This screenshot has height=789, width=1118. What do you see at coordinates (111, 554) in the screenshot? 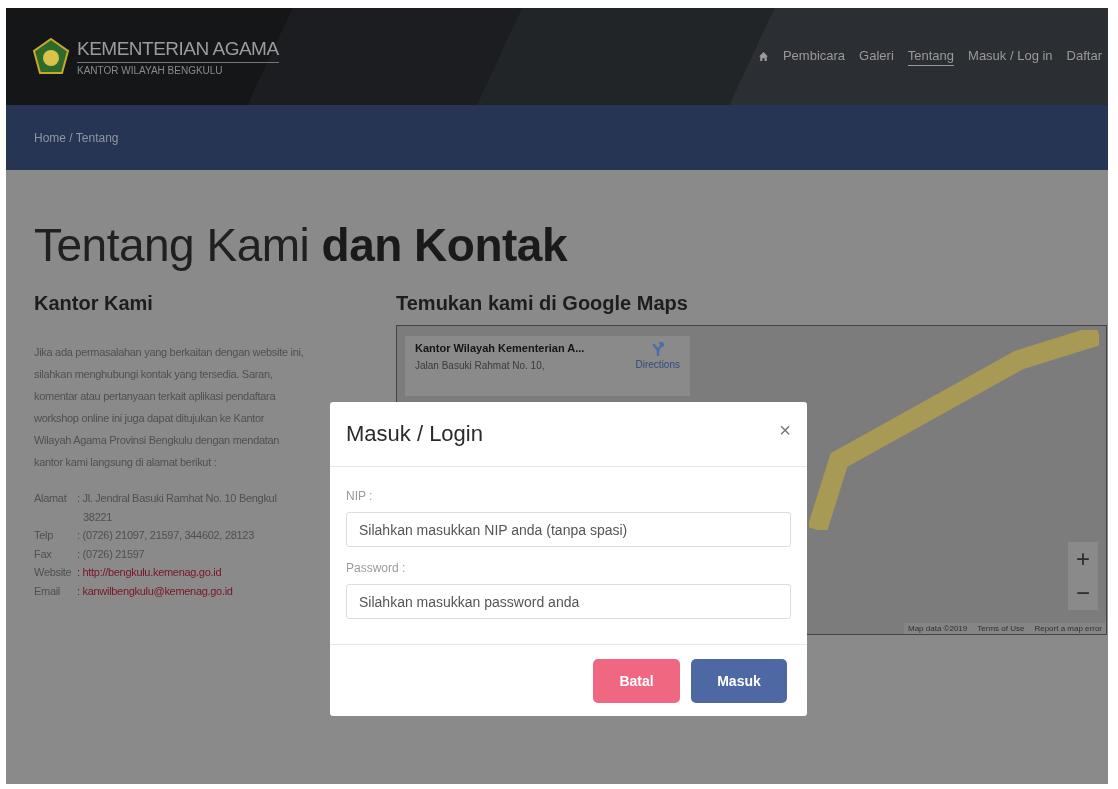
I see `contact-value: : (0726) 21597` at bounding box center [111, 554].